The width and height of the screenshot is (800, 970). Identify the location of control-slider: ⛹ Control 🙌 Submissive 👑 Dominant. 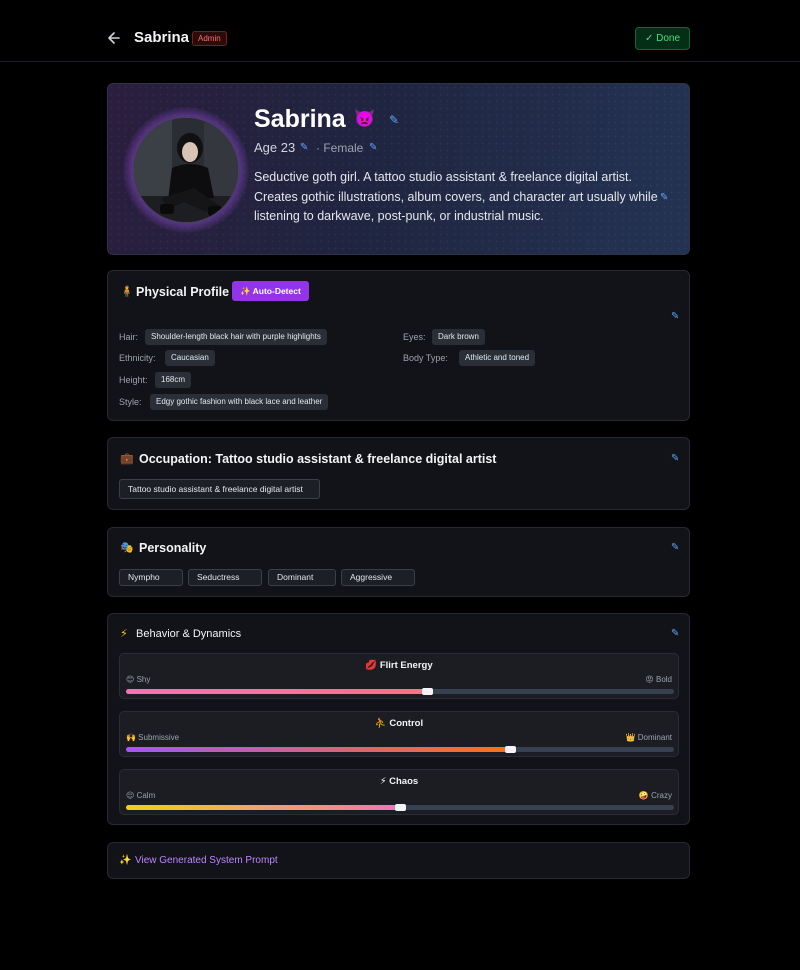
(399, 734).